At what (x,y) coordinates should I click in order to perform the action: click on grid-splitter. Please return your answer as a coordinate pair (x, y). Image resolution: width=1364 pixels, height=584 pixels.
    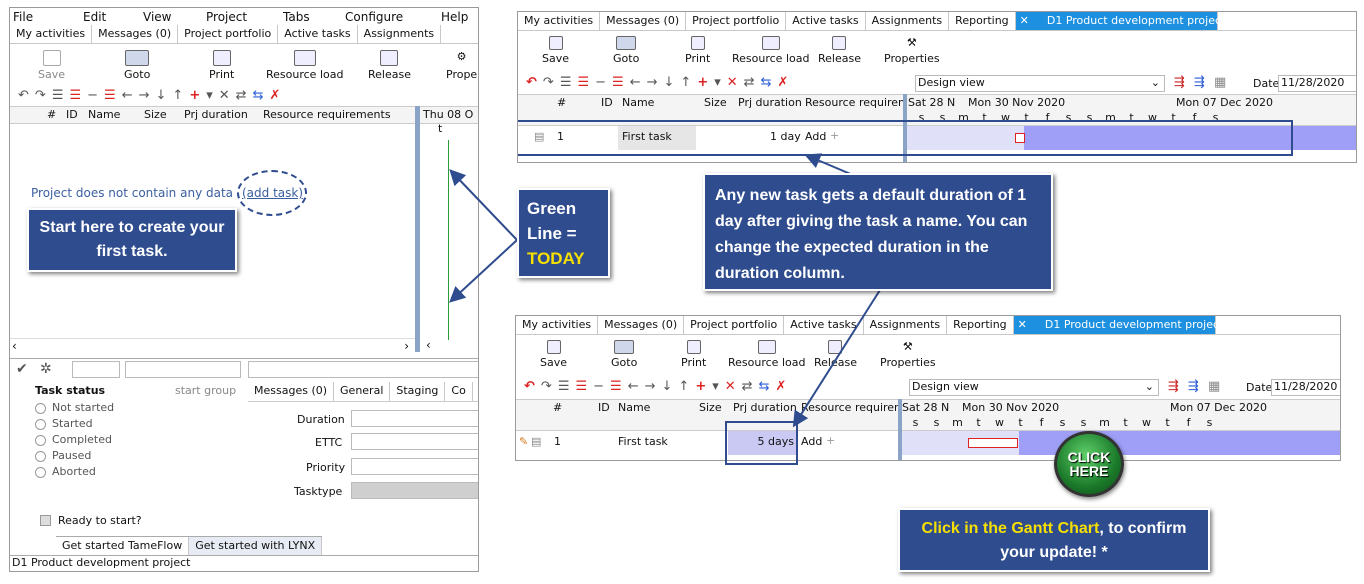
    Looking at the image, I should click on (417, 229).